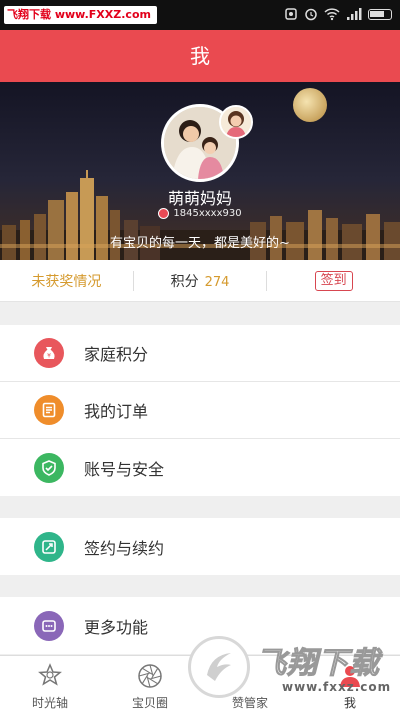 The image size is (400, 712). What do you see at coordinates (200, 243) in the screenshot?
I see `motto-text: 有宝贝的每一天，都是美好的~` at bounding box center [200, 243].